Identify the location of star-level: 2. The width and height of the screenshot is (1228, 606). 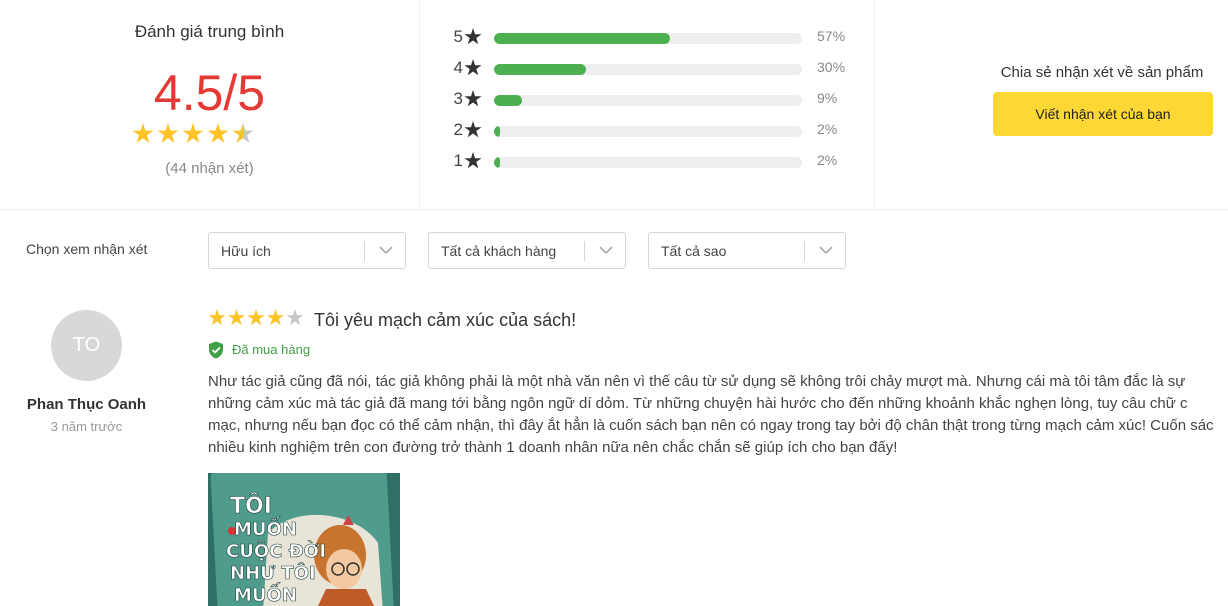
(458, 129).